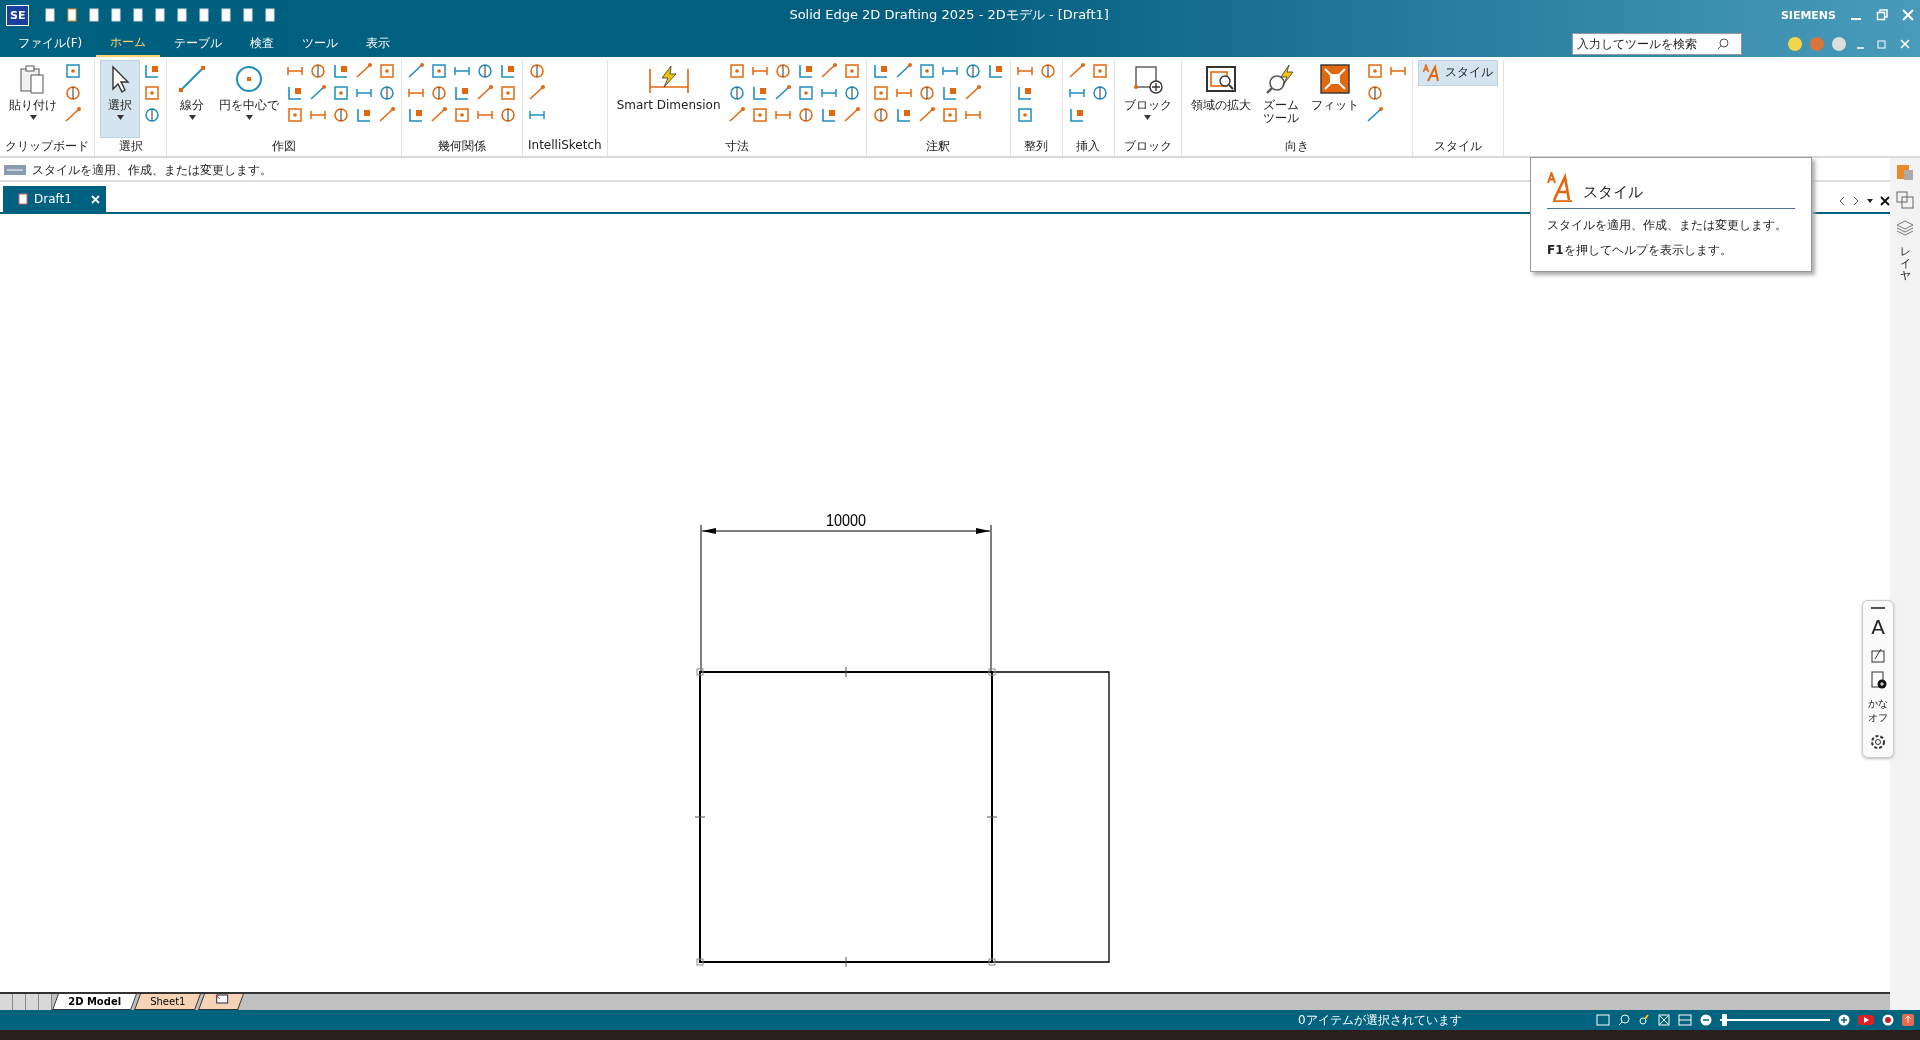 The height and width of the screenshot is (1040, 1920). What do you see at coordinates (846, 520) in the screenshot?
I see `dimension-text: 10000` at bounding box center [846, 520].